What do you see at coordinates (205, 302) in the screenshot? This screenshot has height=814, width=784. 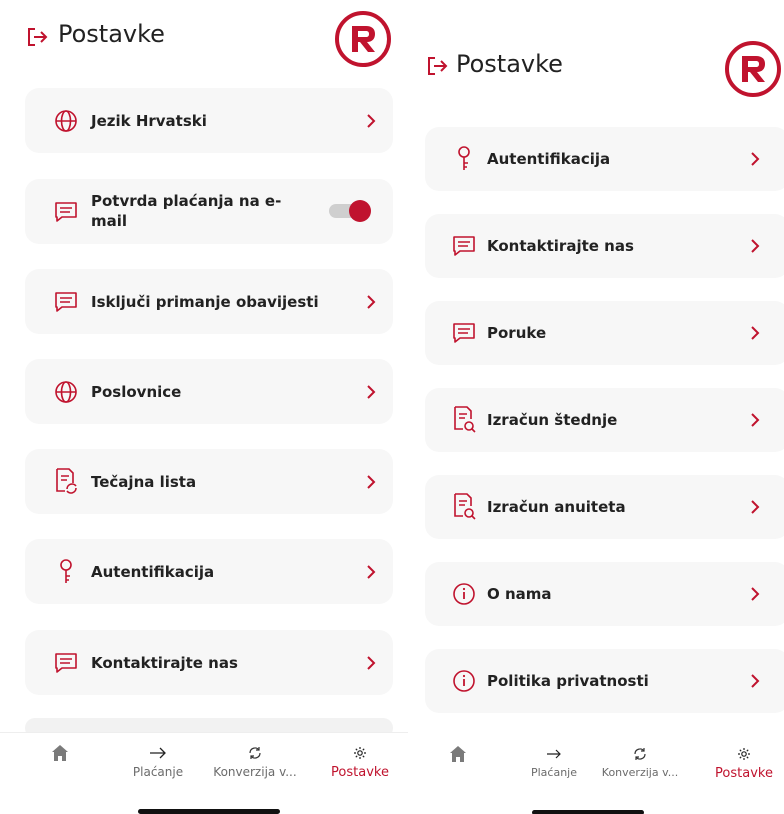 I see `settings-item-label: Isključi primanje obavijesti` at bounding box center [205, 302].